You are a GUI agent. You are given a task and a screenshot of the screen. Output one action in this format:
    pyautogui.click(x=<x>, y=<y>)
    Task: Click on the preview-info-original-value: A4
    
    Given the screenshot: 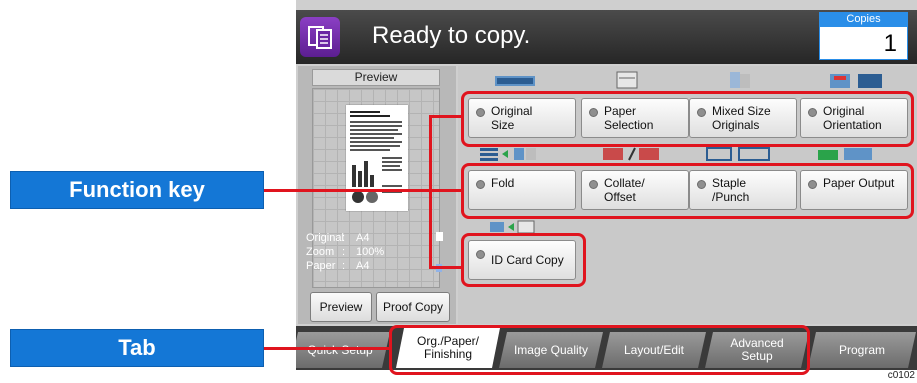 What is the action you would take?
    pyautogui.click(x=363, y=238)
    